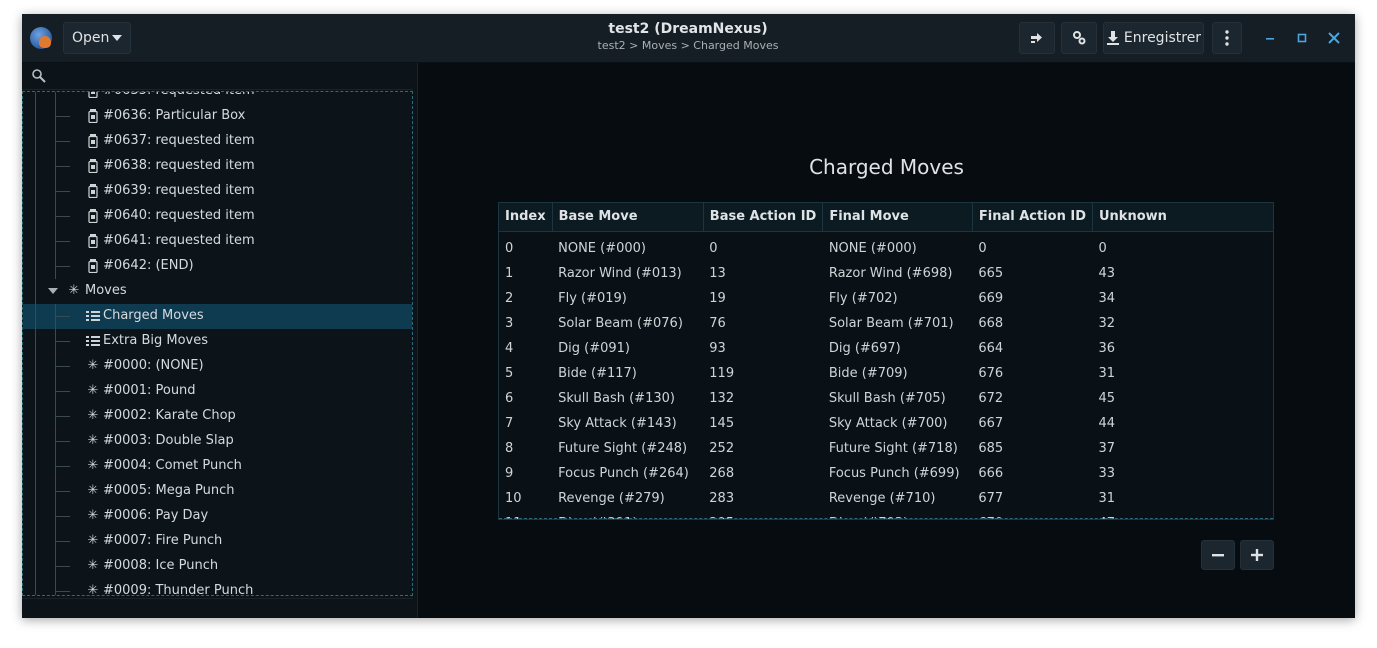 The width and height of the screenshot is (1377, 648). I want to click on table-cell: 3, so click(525, 323).